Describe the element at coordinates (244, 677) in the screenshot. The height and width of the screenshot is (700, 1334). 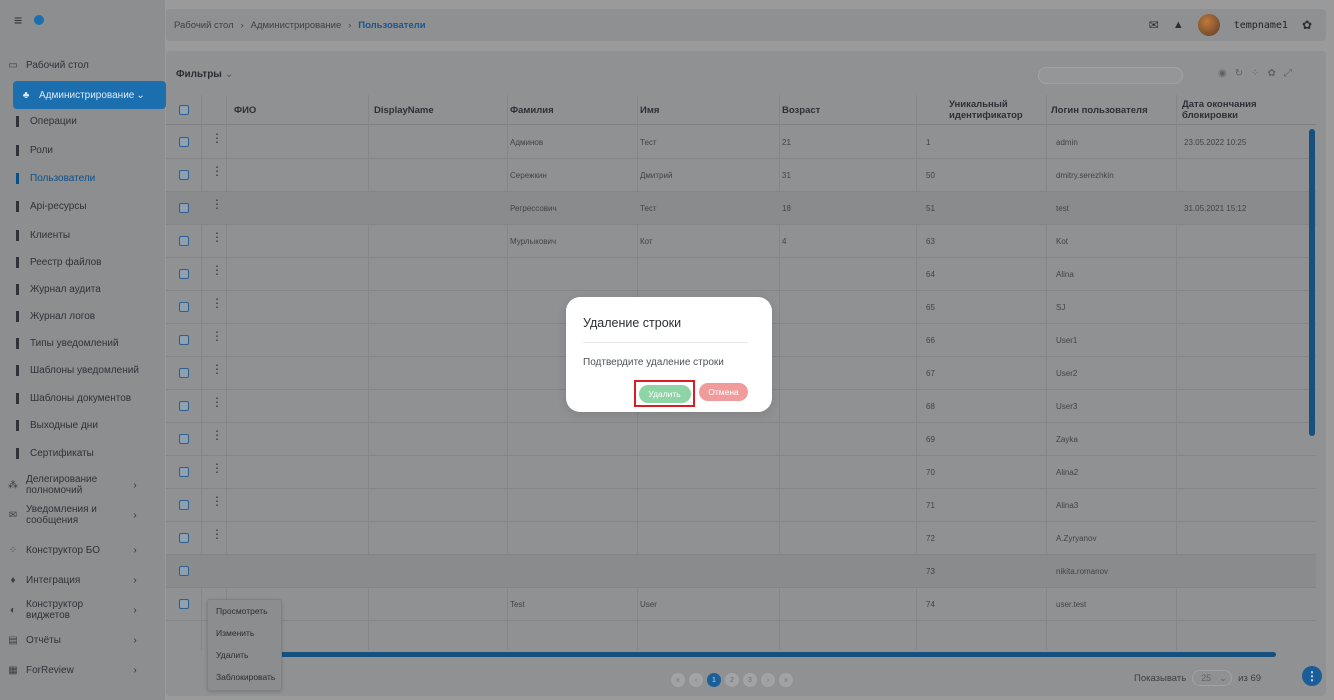
I see `menu-item-block: Заблокировать` at that location.